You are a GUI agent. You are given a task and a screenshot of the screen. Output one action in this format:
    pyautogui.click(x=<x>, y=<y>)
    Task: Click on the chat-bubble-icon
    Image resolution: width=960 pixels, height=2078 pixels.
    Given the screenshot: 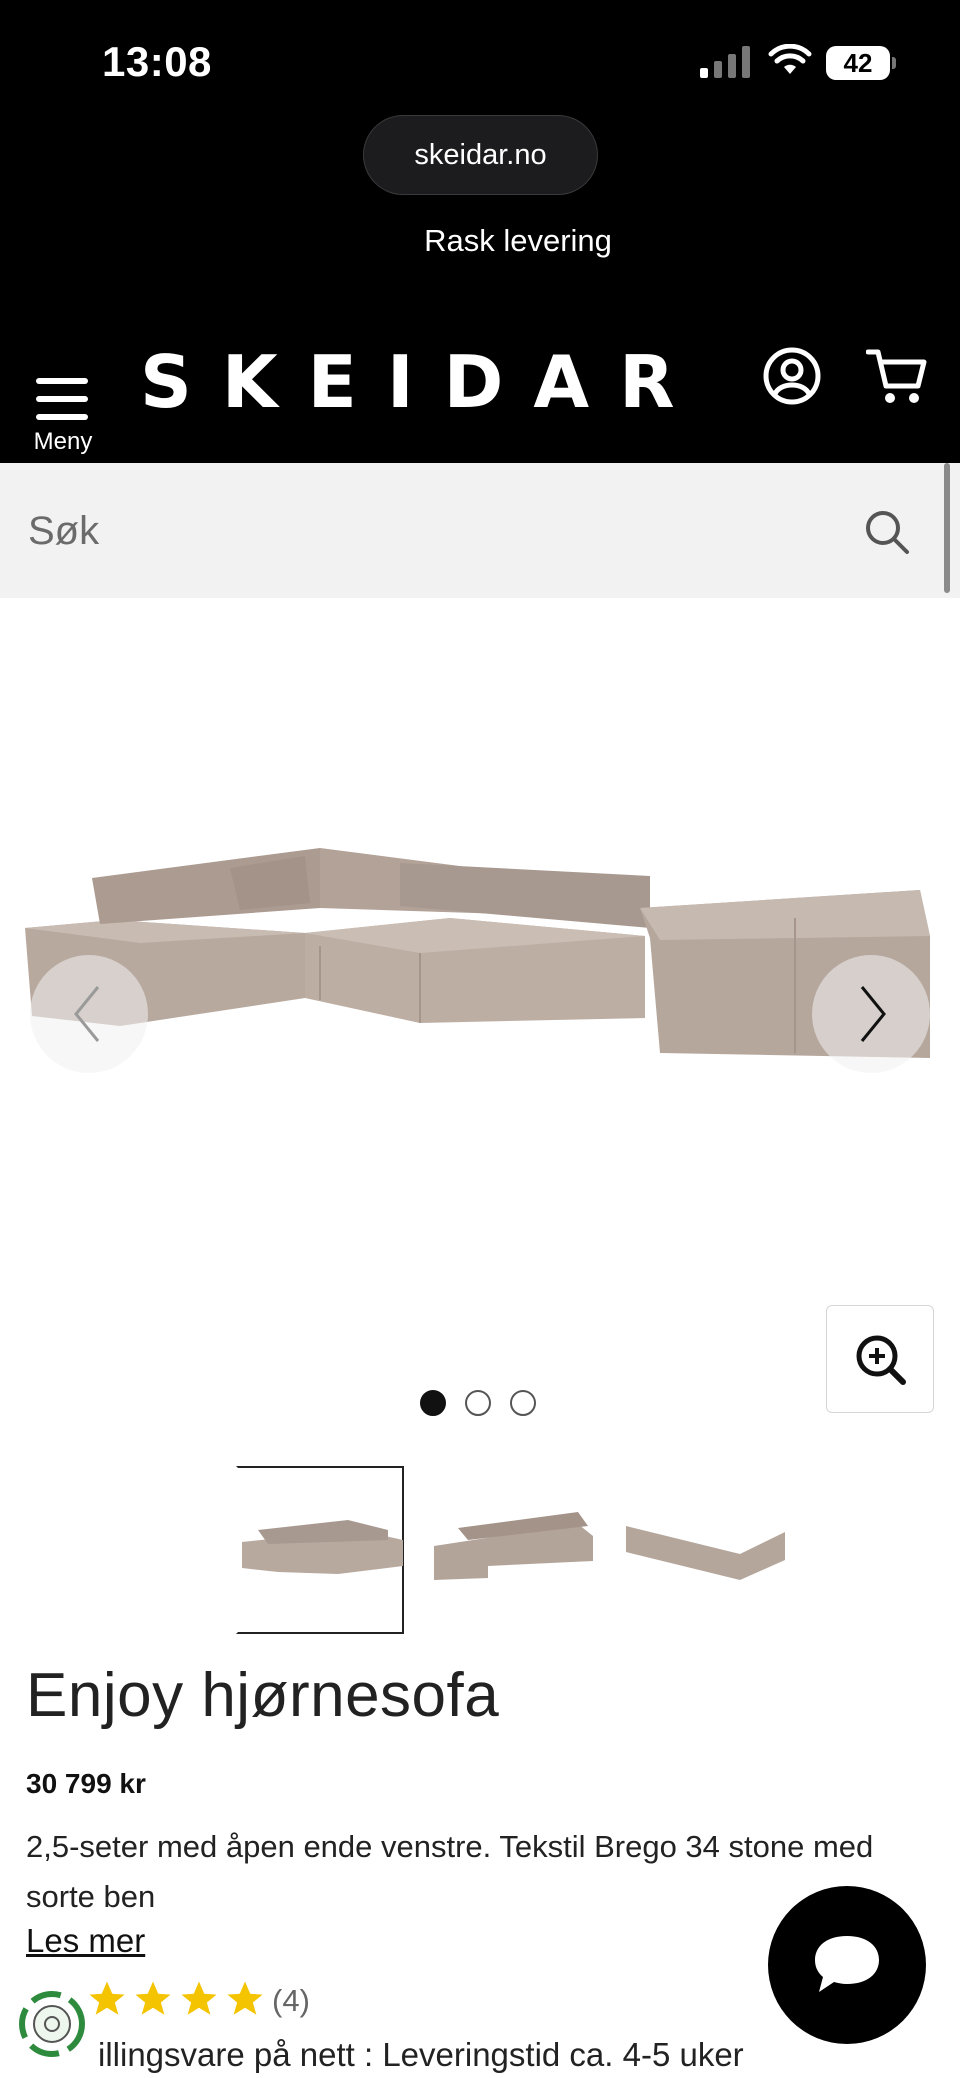 What is the action you would take?
    pyautogui.click(x=847, y=1964)
    